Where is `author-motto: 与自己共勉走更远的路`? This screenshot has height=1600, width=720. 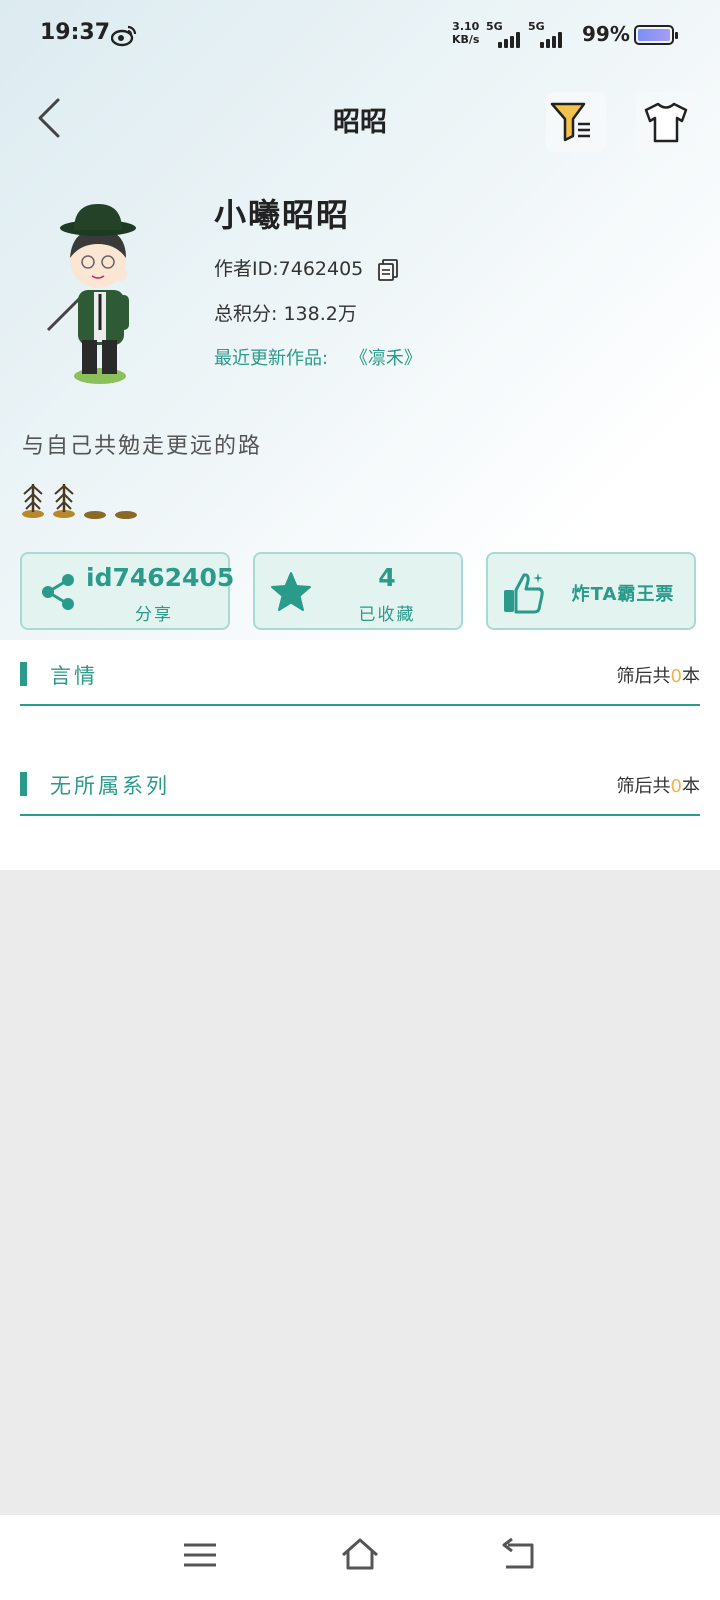 author-motto: 与自己共勉走更远的路 is located at coordinates (142, 446).